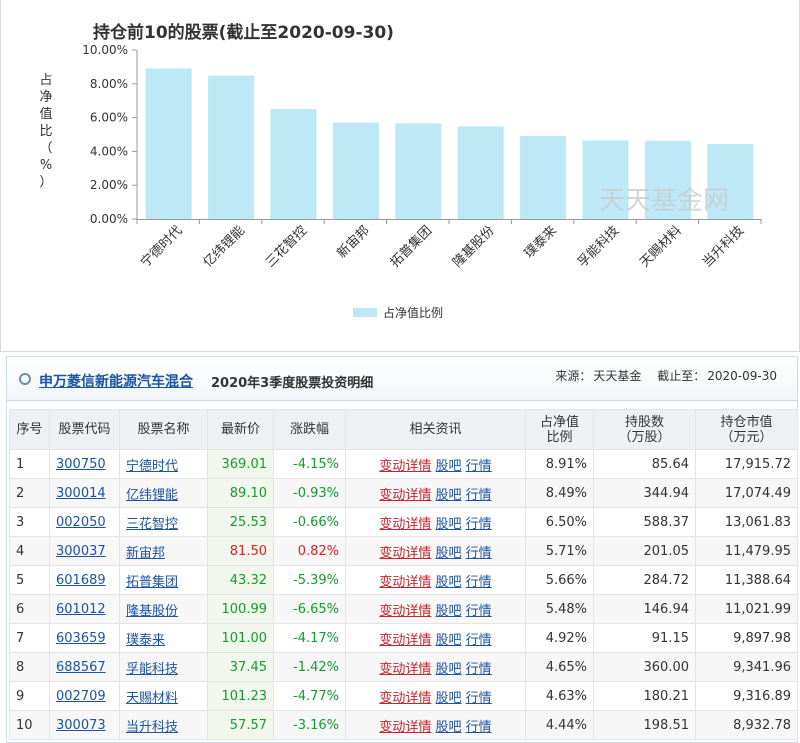 The height and width of the screenshot is (743, 800). I want to click on stock-code-link: 300037, so click(81, 551).